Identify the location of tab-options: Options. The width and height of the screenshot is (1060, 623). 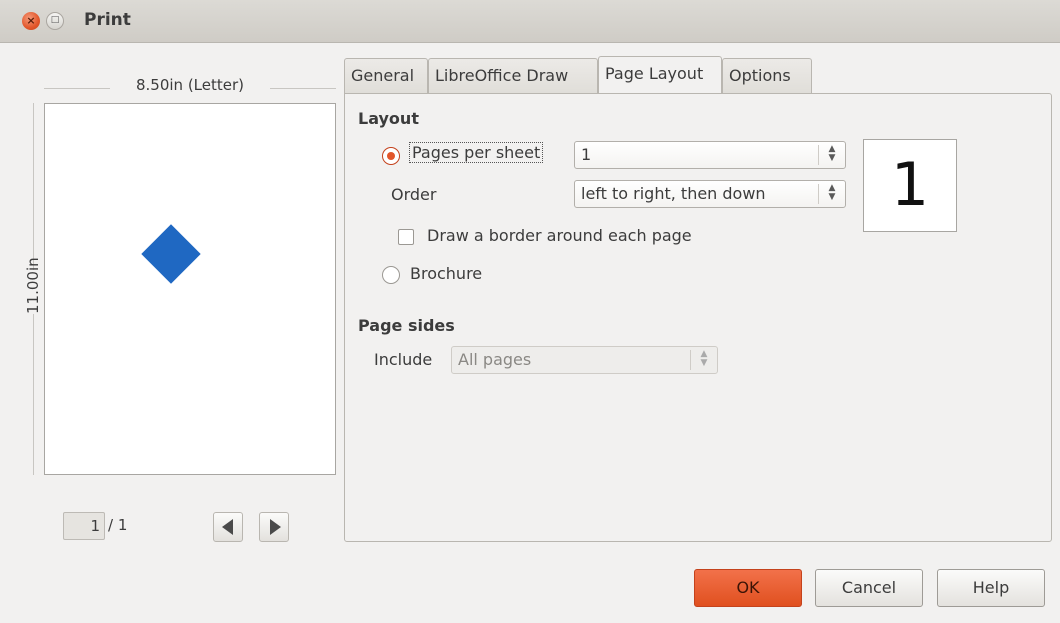
(767, 75).